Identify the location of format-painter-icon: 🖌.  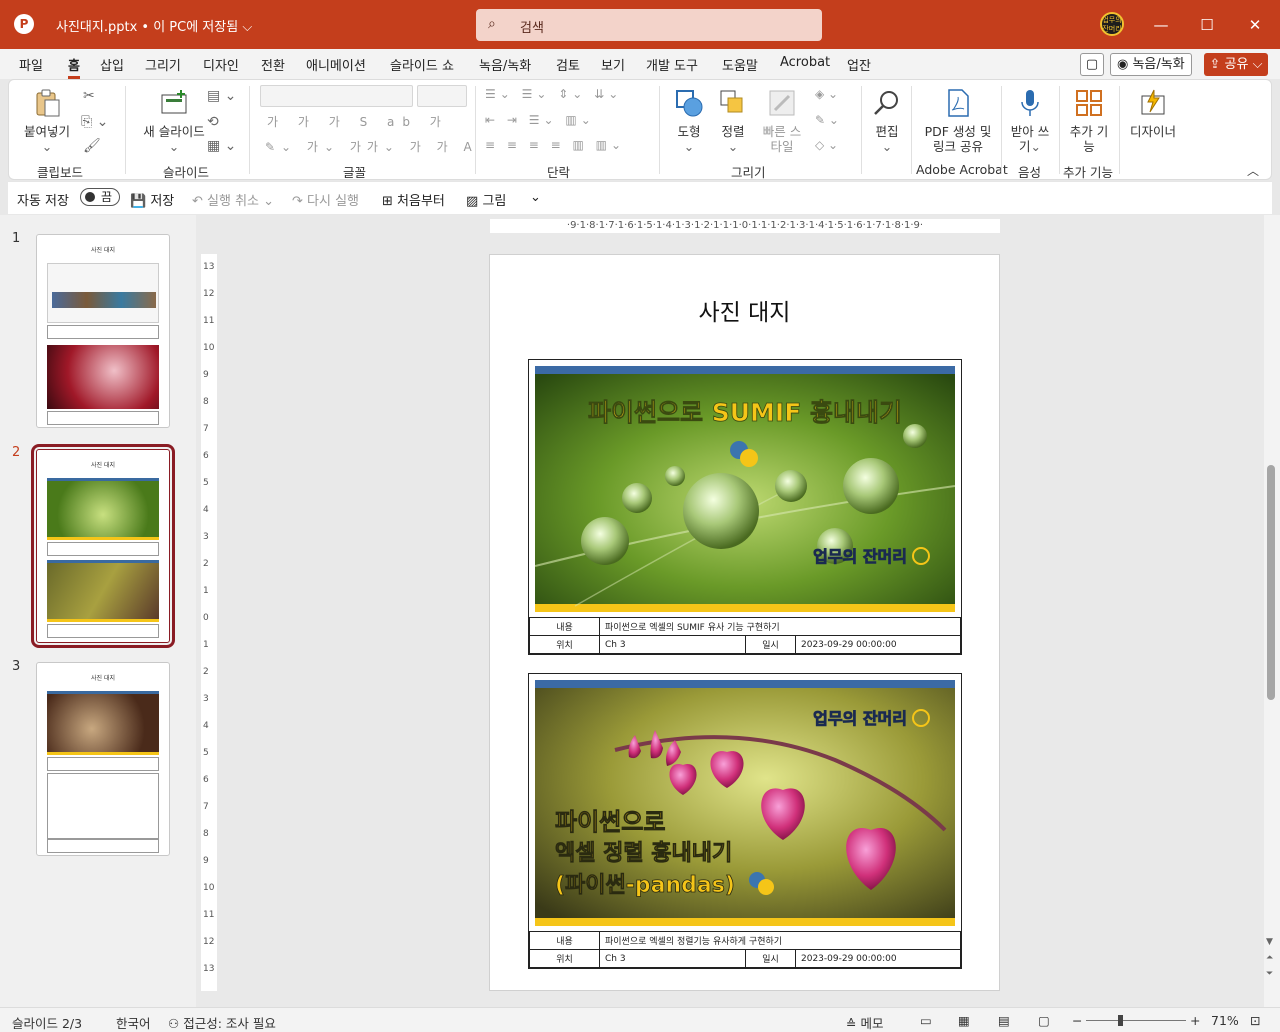
(92, 146).